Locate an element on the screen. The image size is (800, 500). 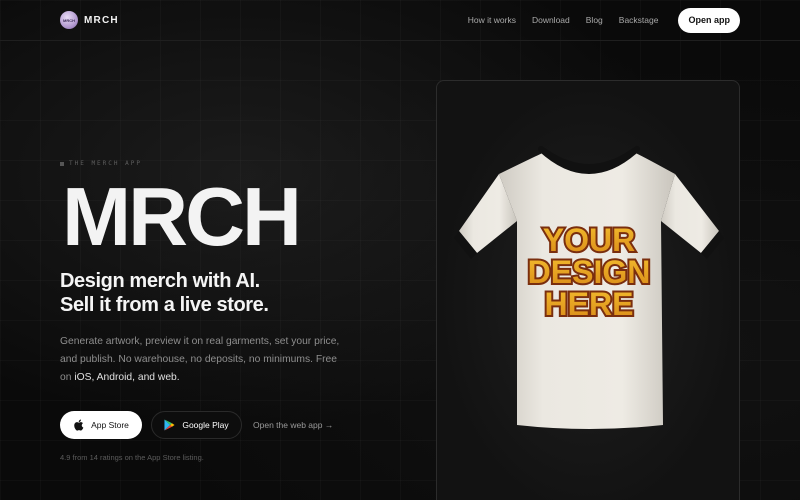
google-play-button: Google Play is located at coordinates (196, 425).